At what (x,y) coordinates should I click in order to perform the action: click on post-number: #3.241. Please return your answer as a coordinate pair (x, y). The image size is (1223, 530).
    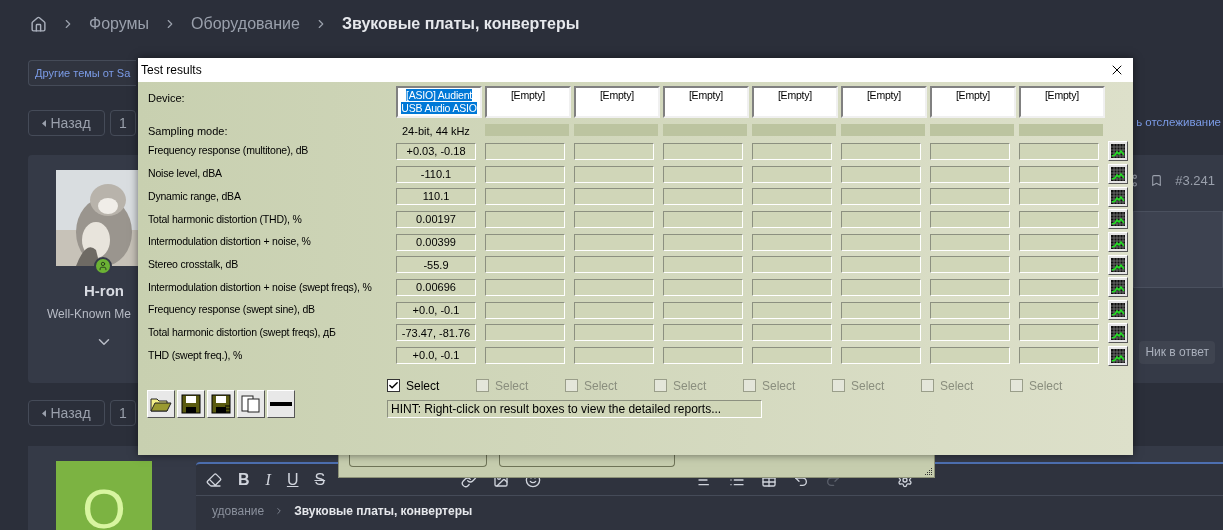
    Looking at the image, I should click on (1195, 181).